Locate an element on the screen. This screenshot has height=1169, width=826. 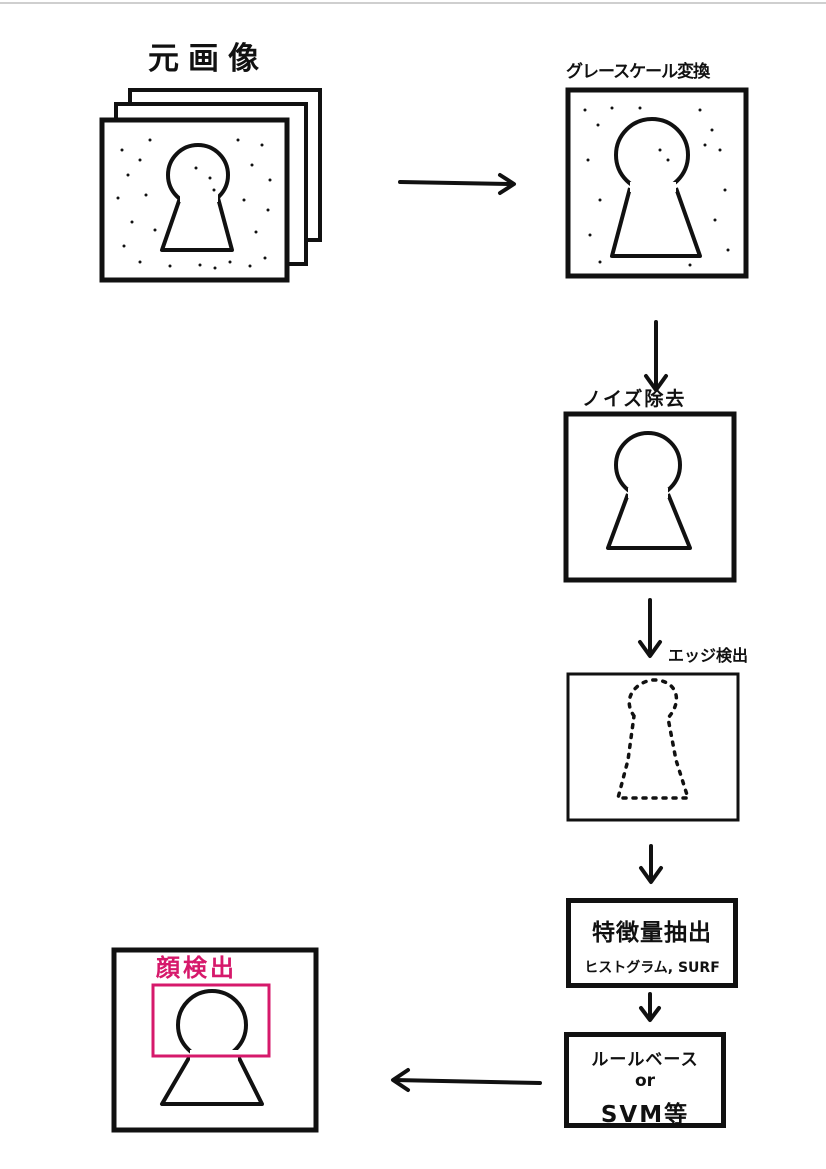
arrow-left-icon is located at coordinates (466, 1080).